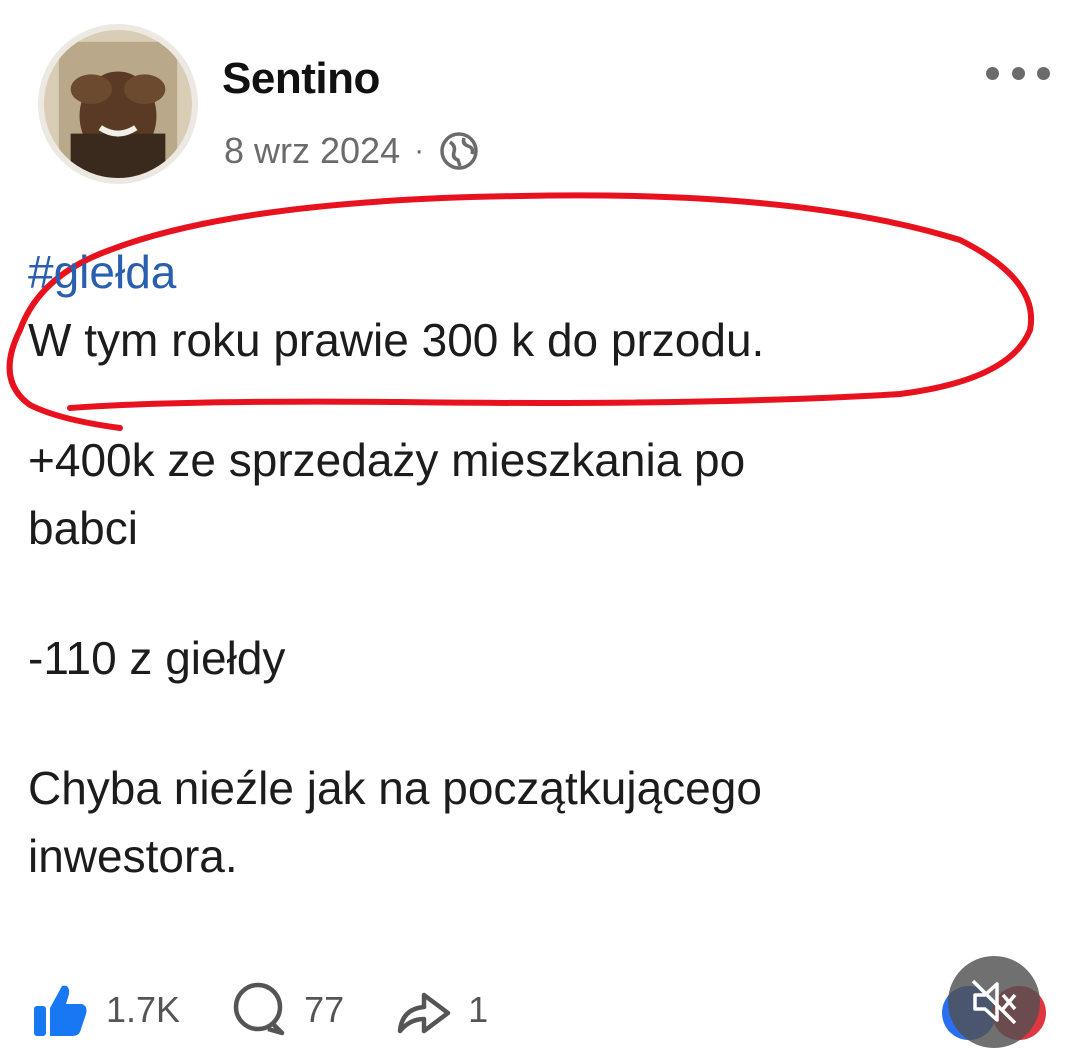 This screenshot has width=1080, height=1063. Describe the element at coordinates (286, 1010) in the screenshot. I see `comment-button: 77` at that location.